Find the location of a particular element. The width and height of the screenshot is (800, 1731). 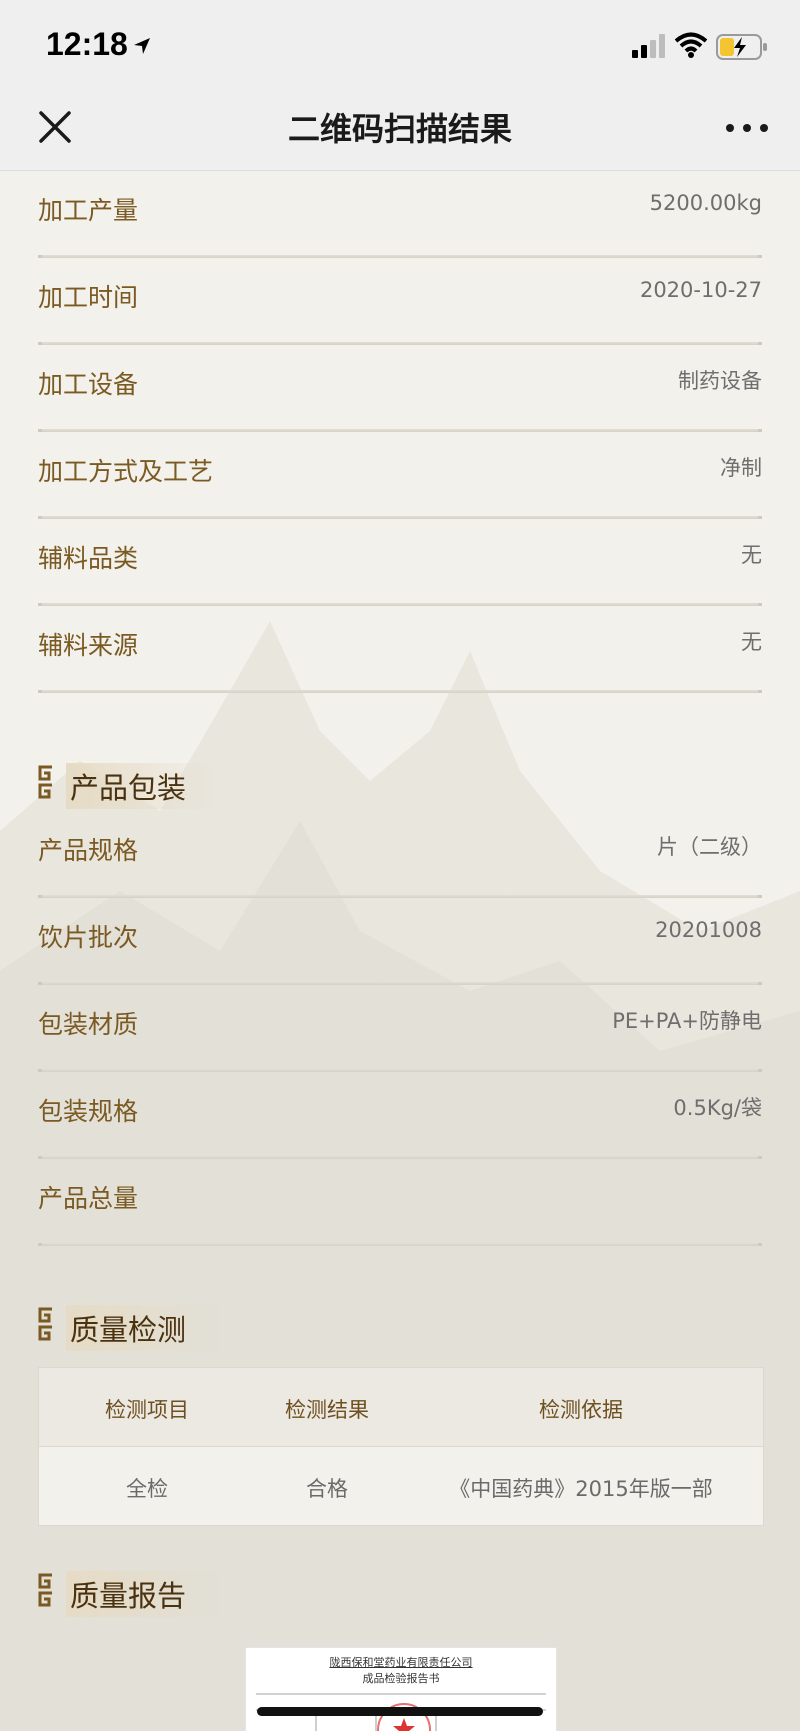

row-label: 加工产量 is located at coordinates (88, 210).